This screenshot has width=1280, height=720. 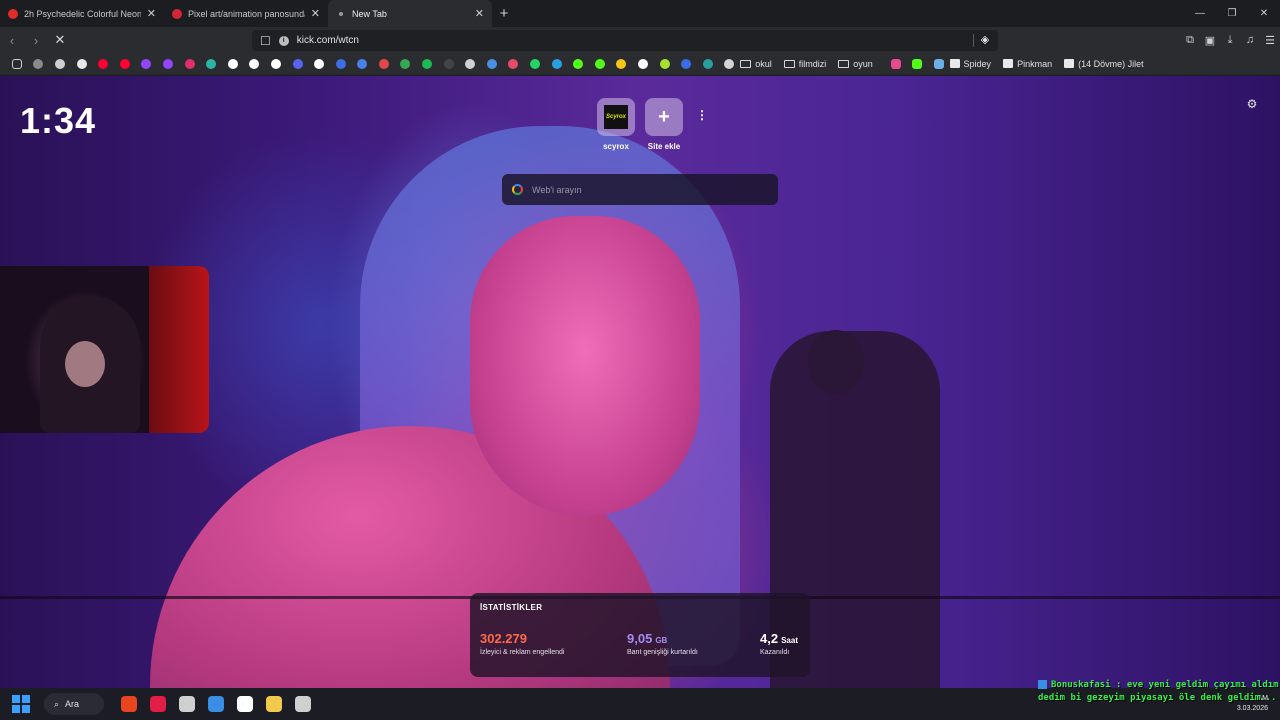 What do you see at coordinates (763, 63) in the screenshot?
I see `bookmark-label: okul` at bounding box center [763, 63].